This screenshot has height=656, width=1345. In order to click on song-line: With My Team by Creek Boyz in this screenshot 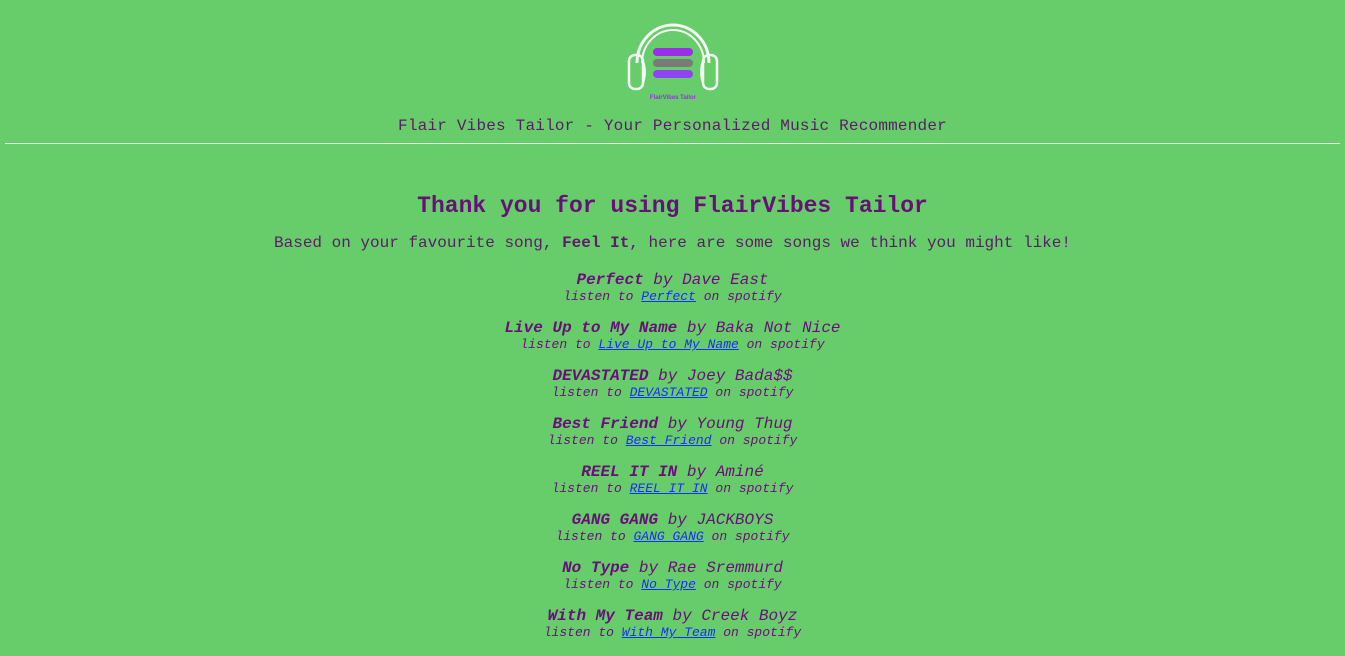, I will do `click(672, 616)`.